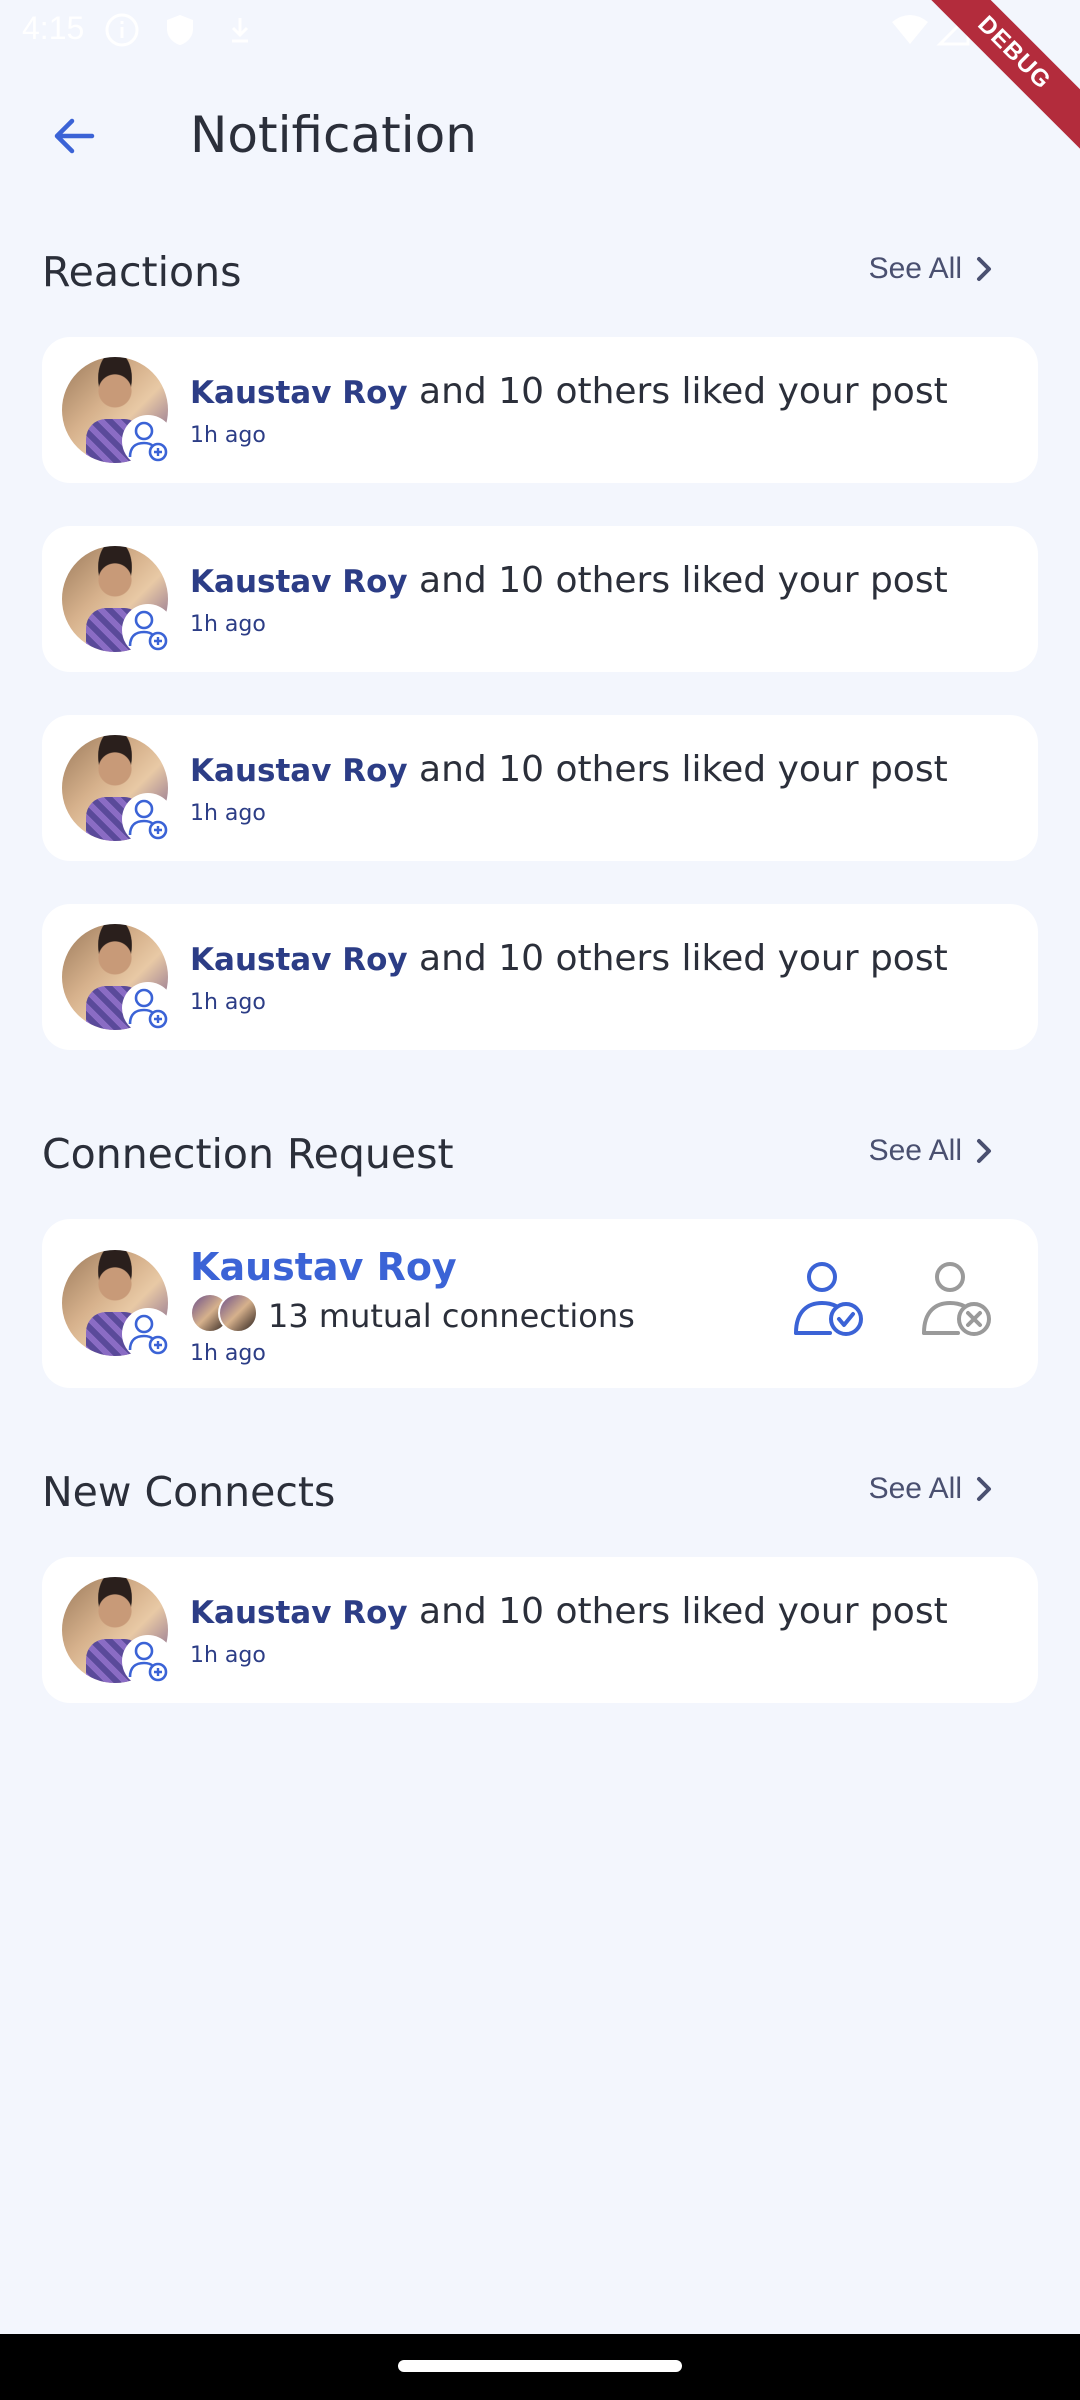 Image resolution: width=1080 pixels, height=2400 pixels. I want to click on accept-user-icon, so click(828, 1299).